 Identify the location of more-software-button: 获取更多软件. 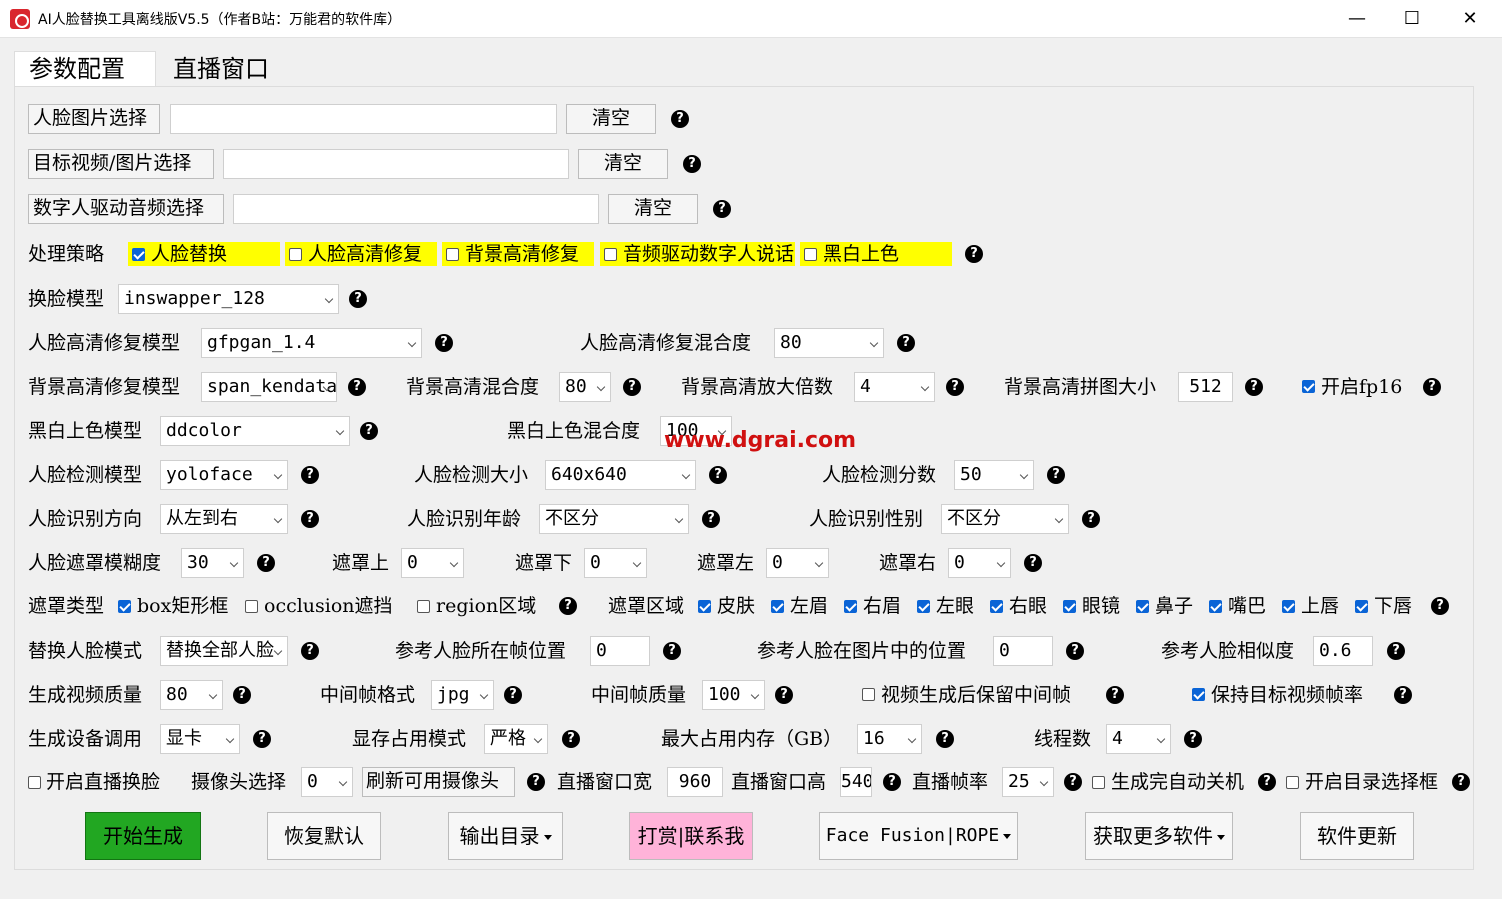
(1159, 836).